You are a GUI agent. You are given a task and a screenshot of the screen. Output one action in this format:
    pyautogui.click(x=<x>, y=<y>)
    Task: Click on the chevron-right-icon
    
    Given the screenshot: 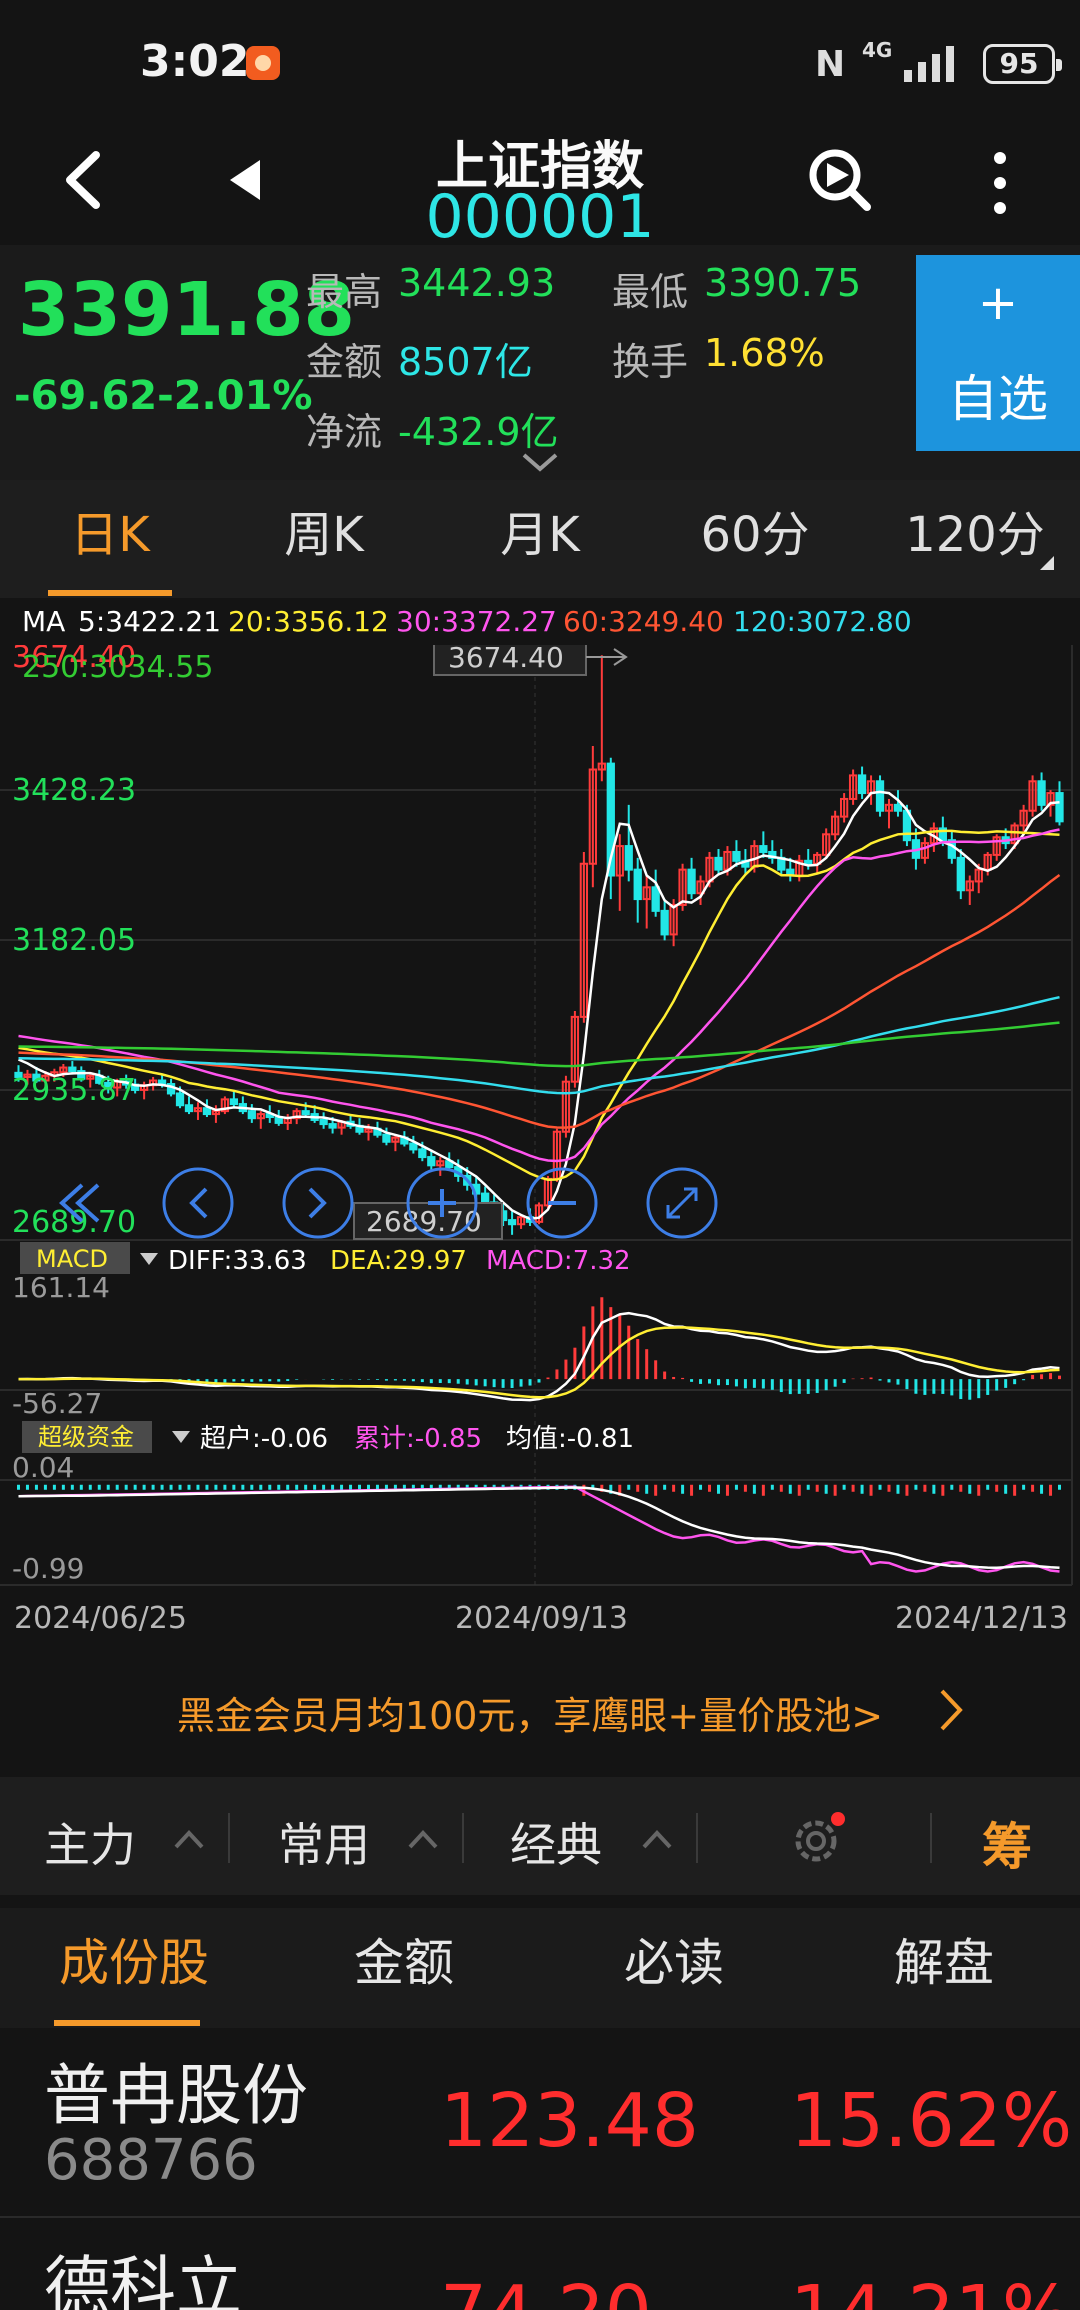 What is the action you would take?
    pyautogui.click(x=951, y=1710)
    